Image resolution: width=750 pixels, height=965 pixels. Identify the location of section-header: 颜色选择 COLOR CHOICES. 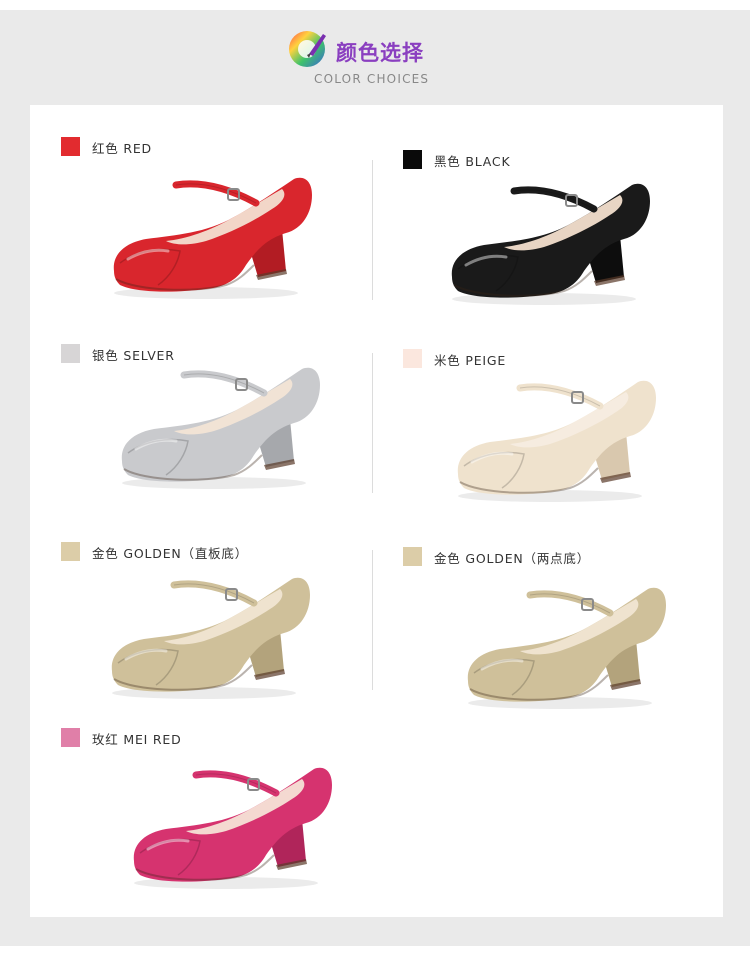
(375, 60).